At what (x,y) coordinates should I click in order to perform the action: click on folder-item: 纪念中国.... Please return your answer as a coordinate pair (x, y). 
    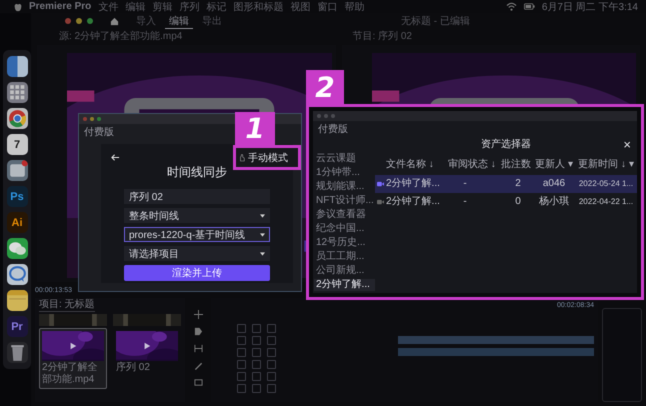
    Looking at the image, I should click on (344, 229).